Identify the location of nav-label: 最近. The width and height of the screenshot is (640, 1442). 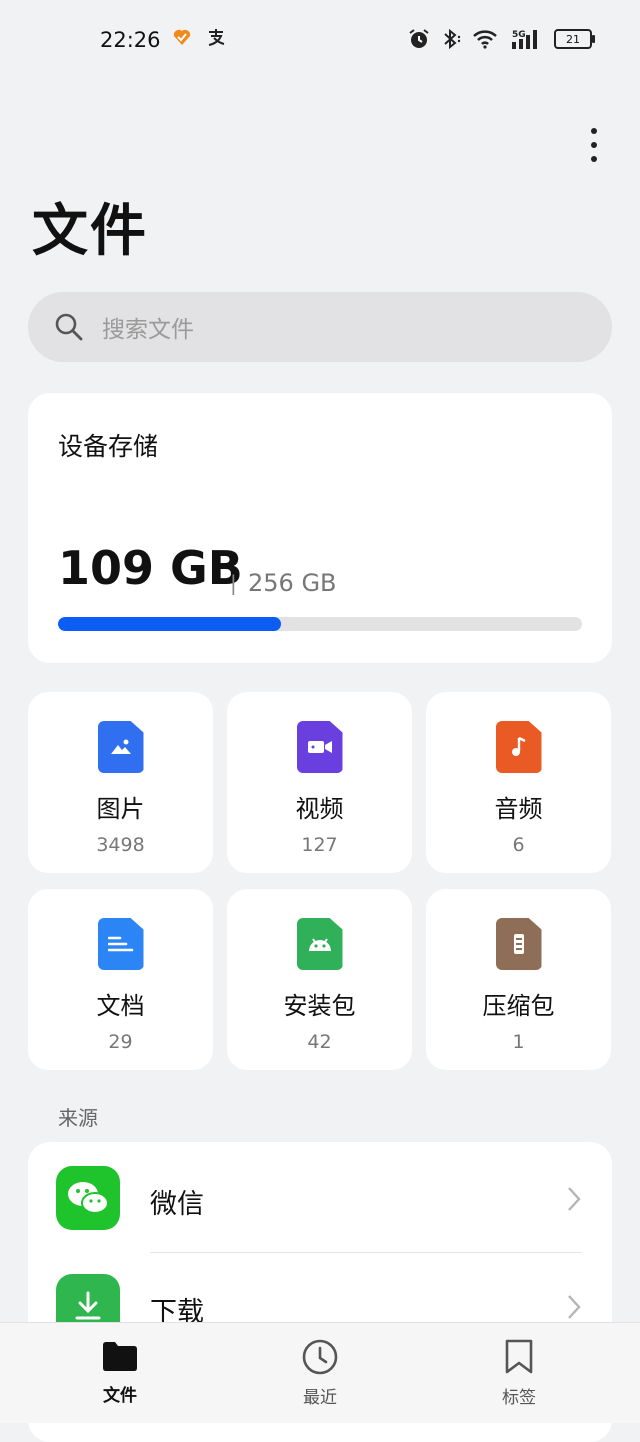
(320, 1398).